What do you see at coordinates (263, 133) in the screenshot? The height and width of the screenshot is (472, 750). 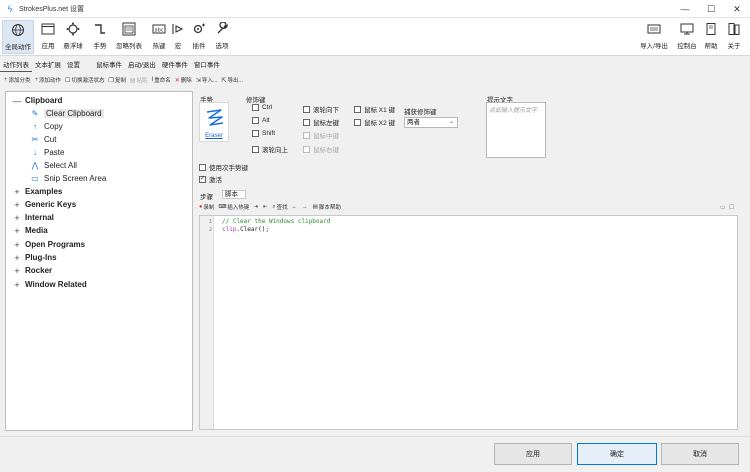 I see `shift-checkbox: Shift` at bounding box center [263, 133].